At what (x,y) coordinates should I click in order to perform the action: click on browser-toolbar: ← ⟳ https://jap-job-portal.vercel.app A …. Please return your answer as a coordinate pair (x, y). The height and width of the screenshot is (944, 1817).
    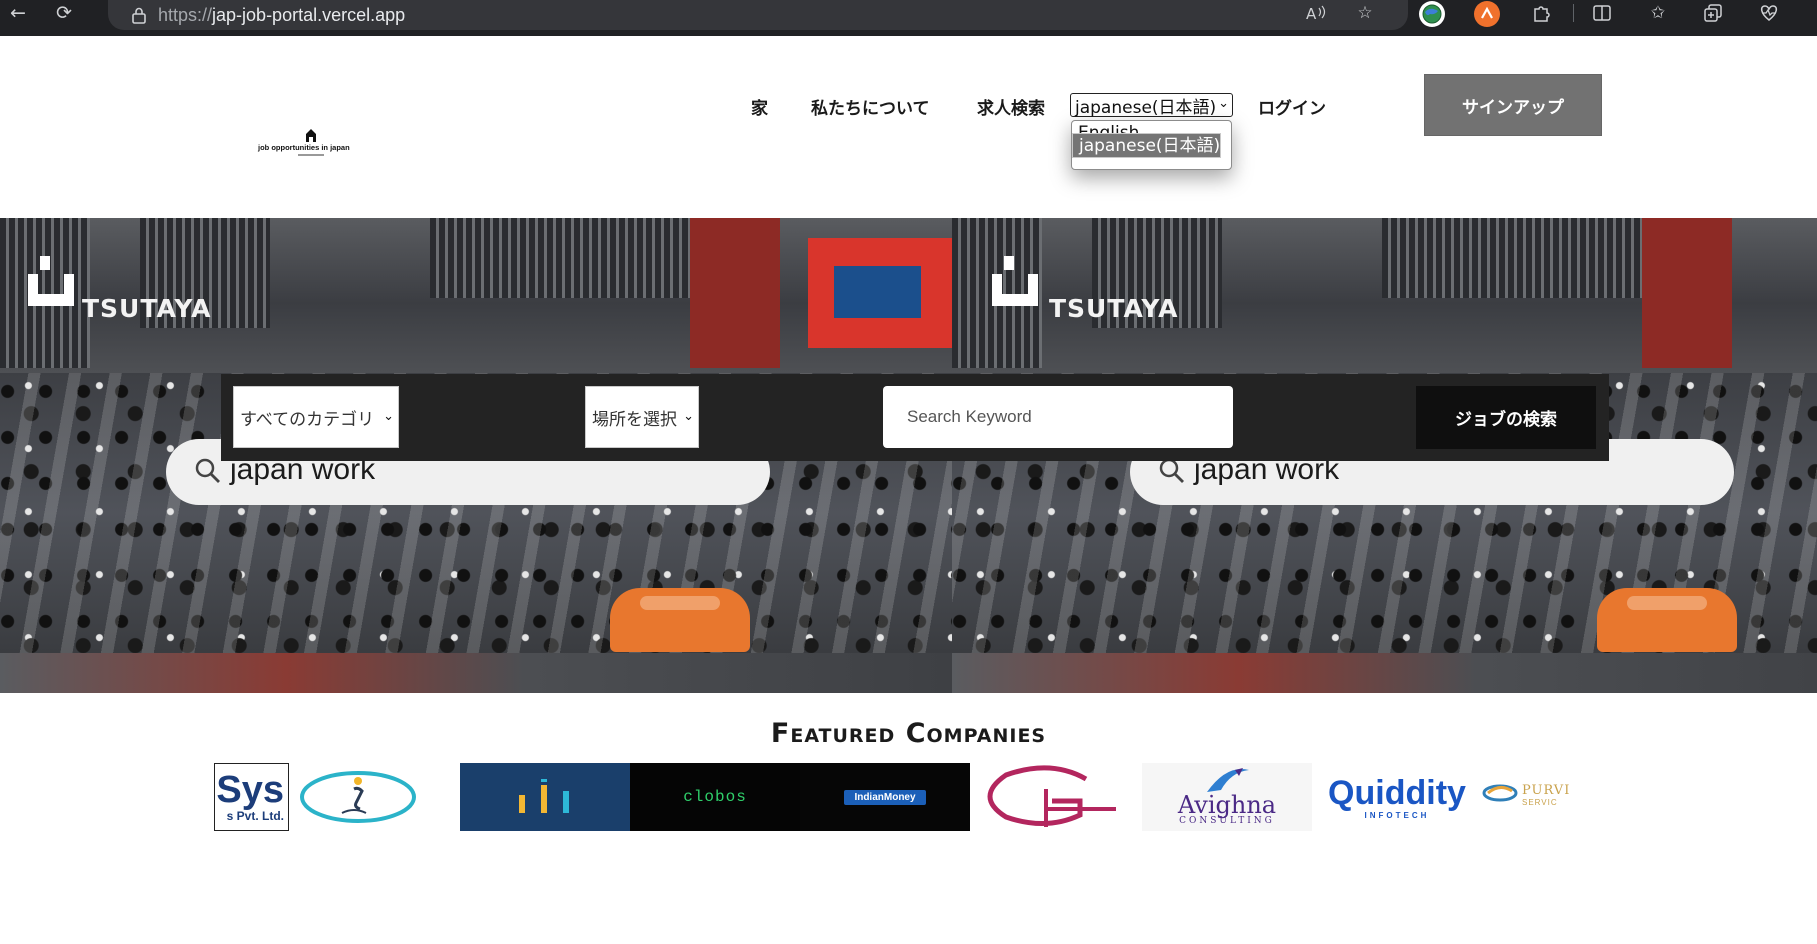
    Looking at the image, I should click on (908, 18).